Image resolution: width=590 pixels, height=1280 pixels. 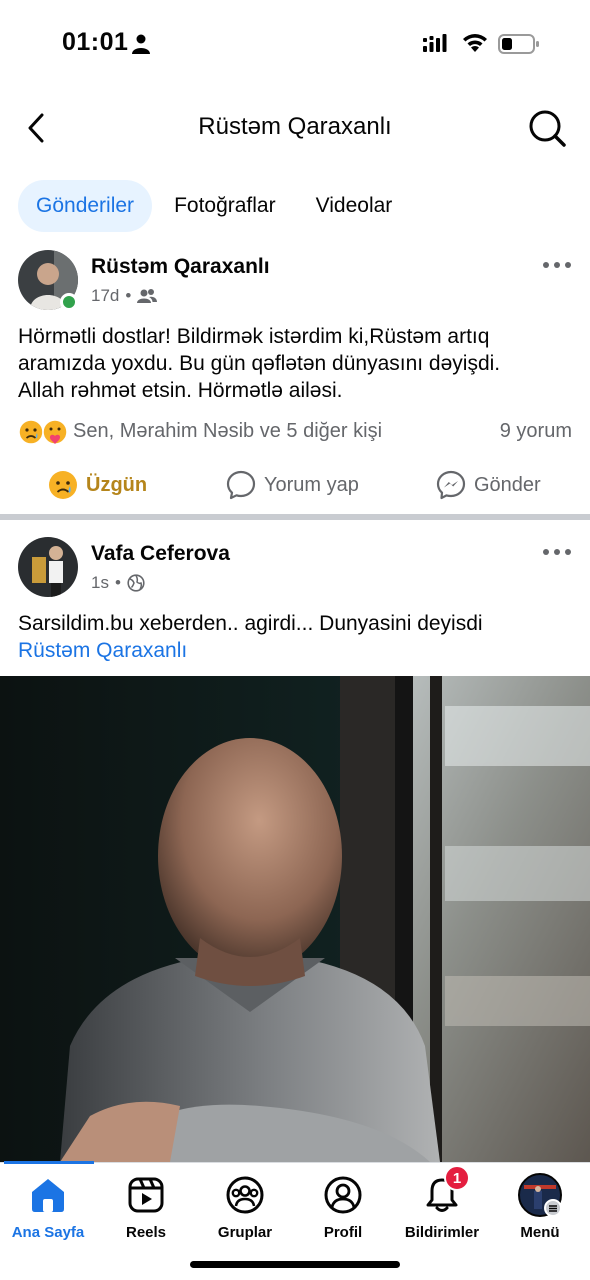 What do you see at coordinates (55, 432) in the screenshot?
I see `care-reaction-icon` at bounding box center [55, 432].